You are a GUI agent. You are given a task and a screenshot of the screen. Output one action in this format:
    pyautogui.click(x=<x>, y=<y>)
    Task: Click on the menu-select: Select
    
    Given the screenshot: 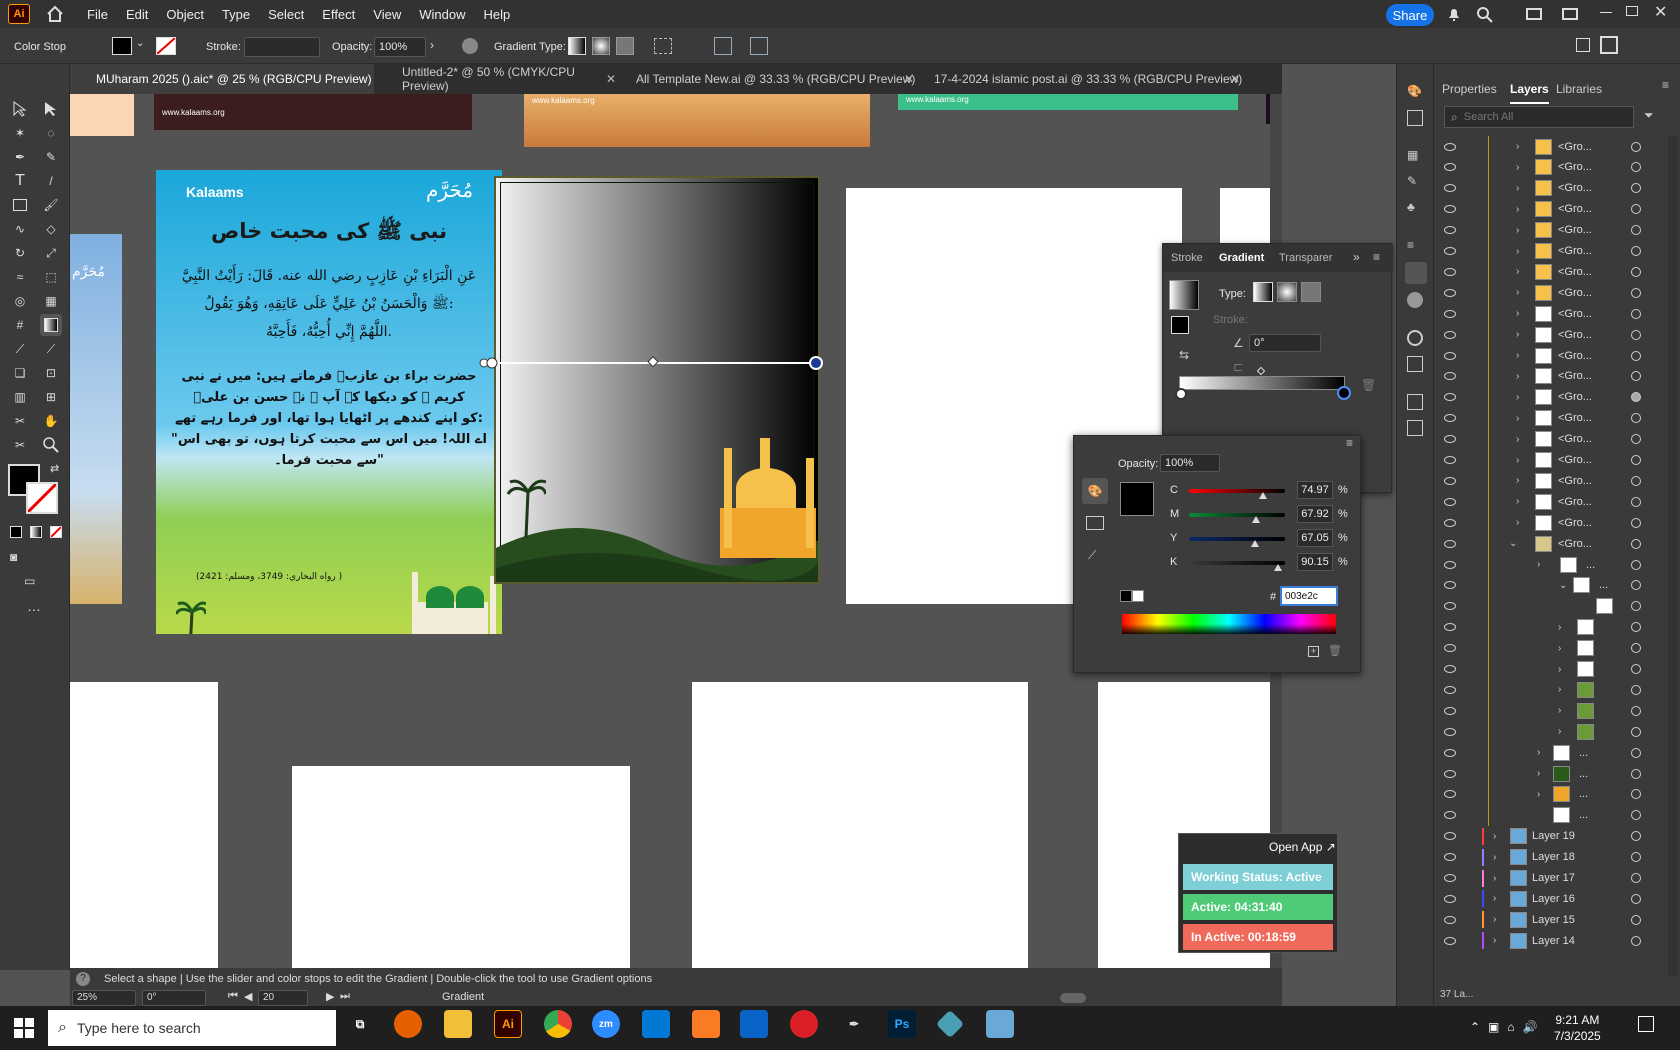 What is the action you would take?
    pyautogui.click(x=286, y=14)
    